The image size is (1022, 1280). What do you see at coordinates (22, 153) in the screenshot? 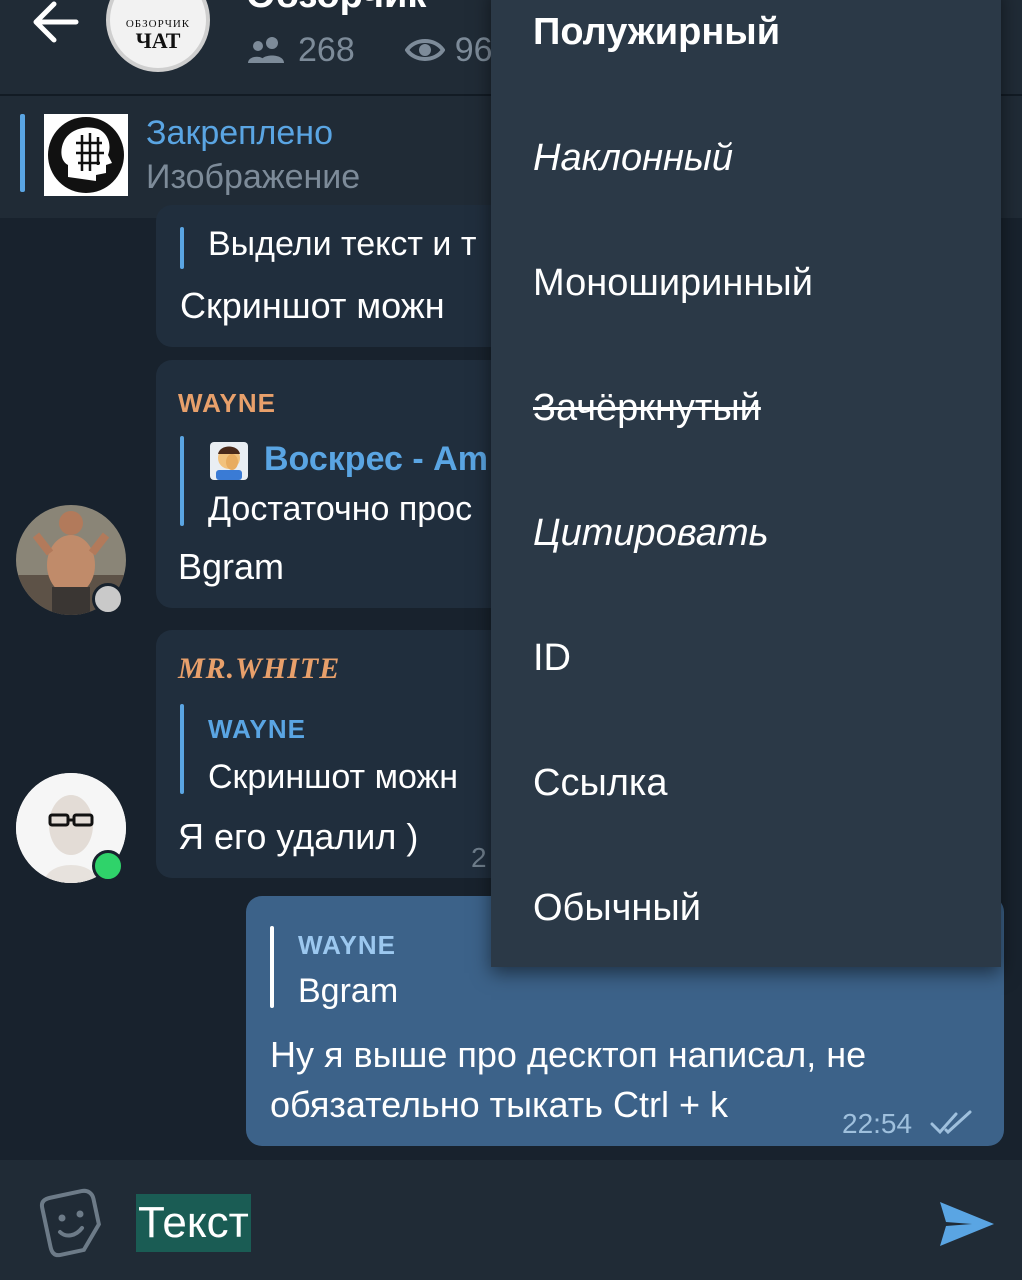
I see `pinned-accent-bar` at bounding box center [22, 153].